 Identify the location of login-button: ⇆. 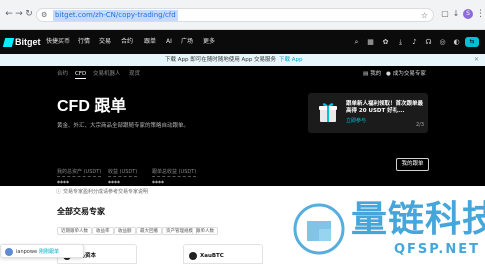
(472, 42).